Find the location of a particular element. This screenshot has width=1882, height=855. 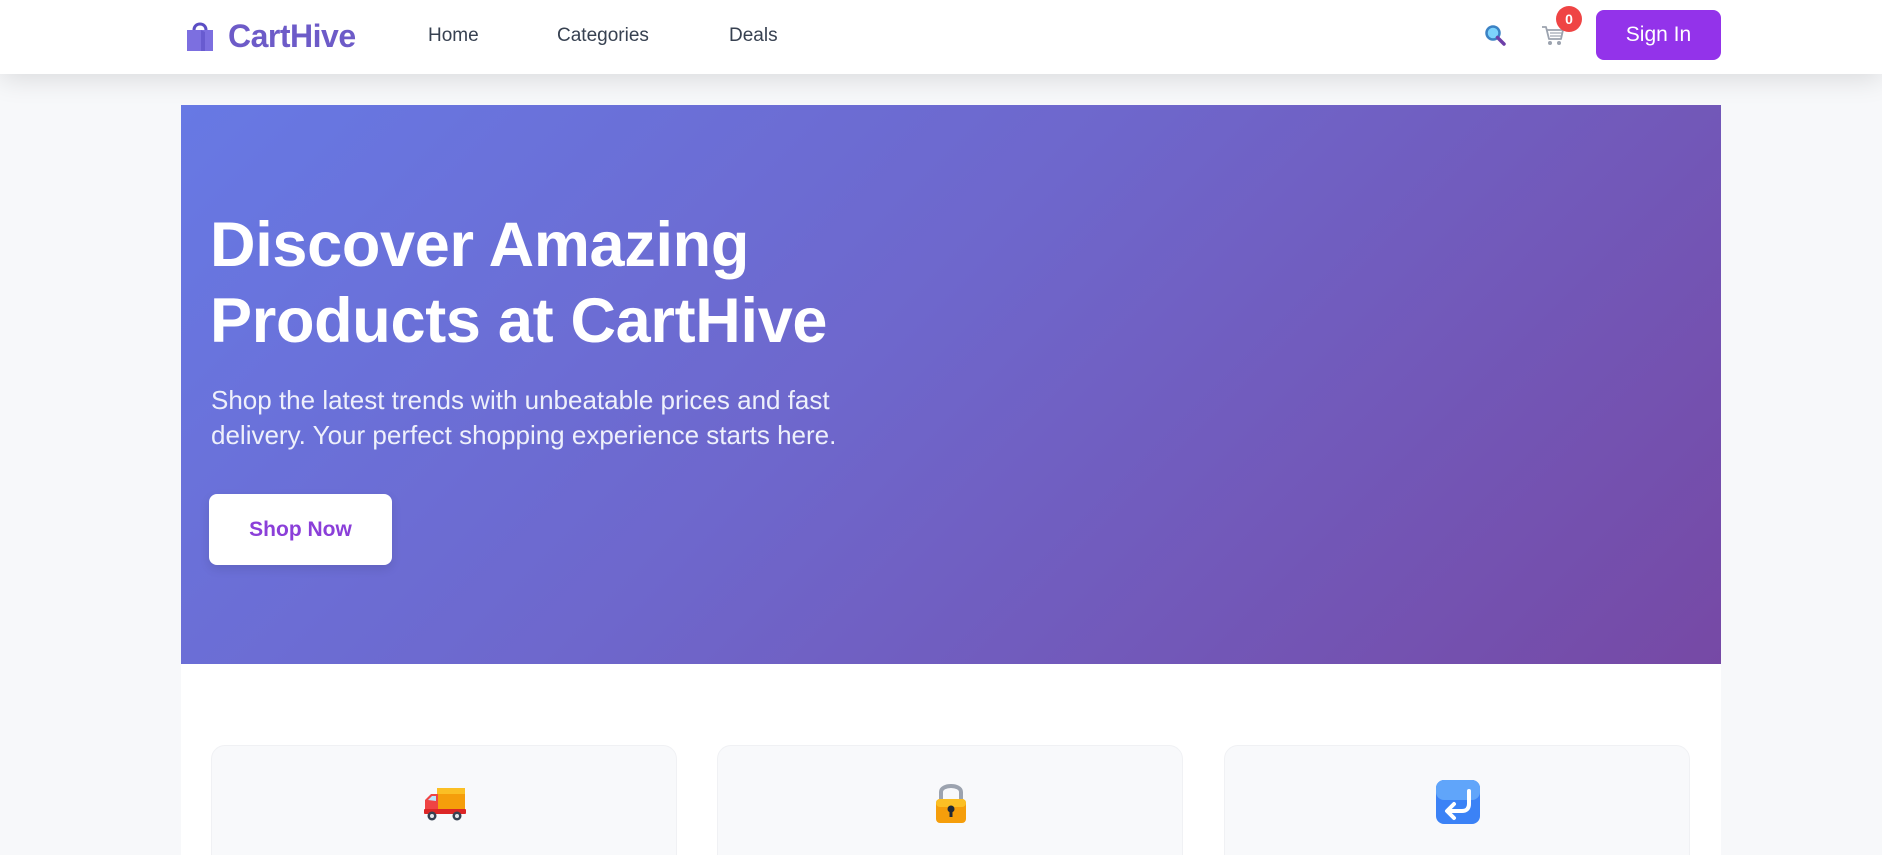

shopping-bag-icon is located at coordinates (200, 36).